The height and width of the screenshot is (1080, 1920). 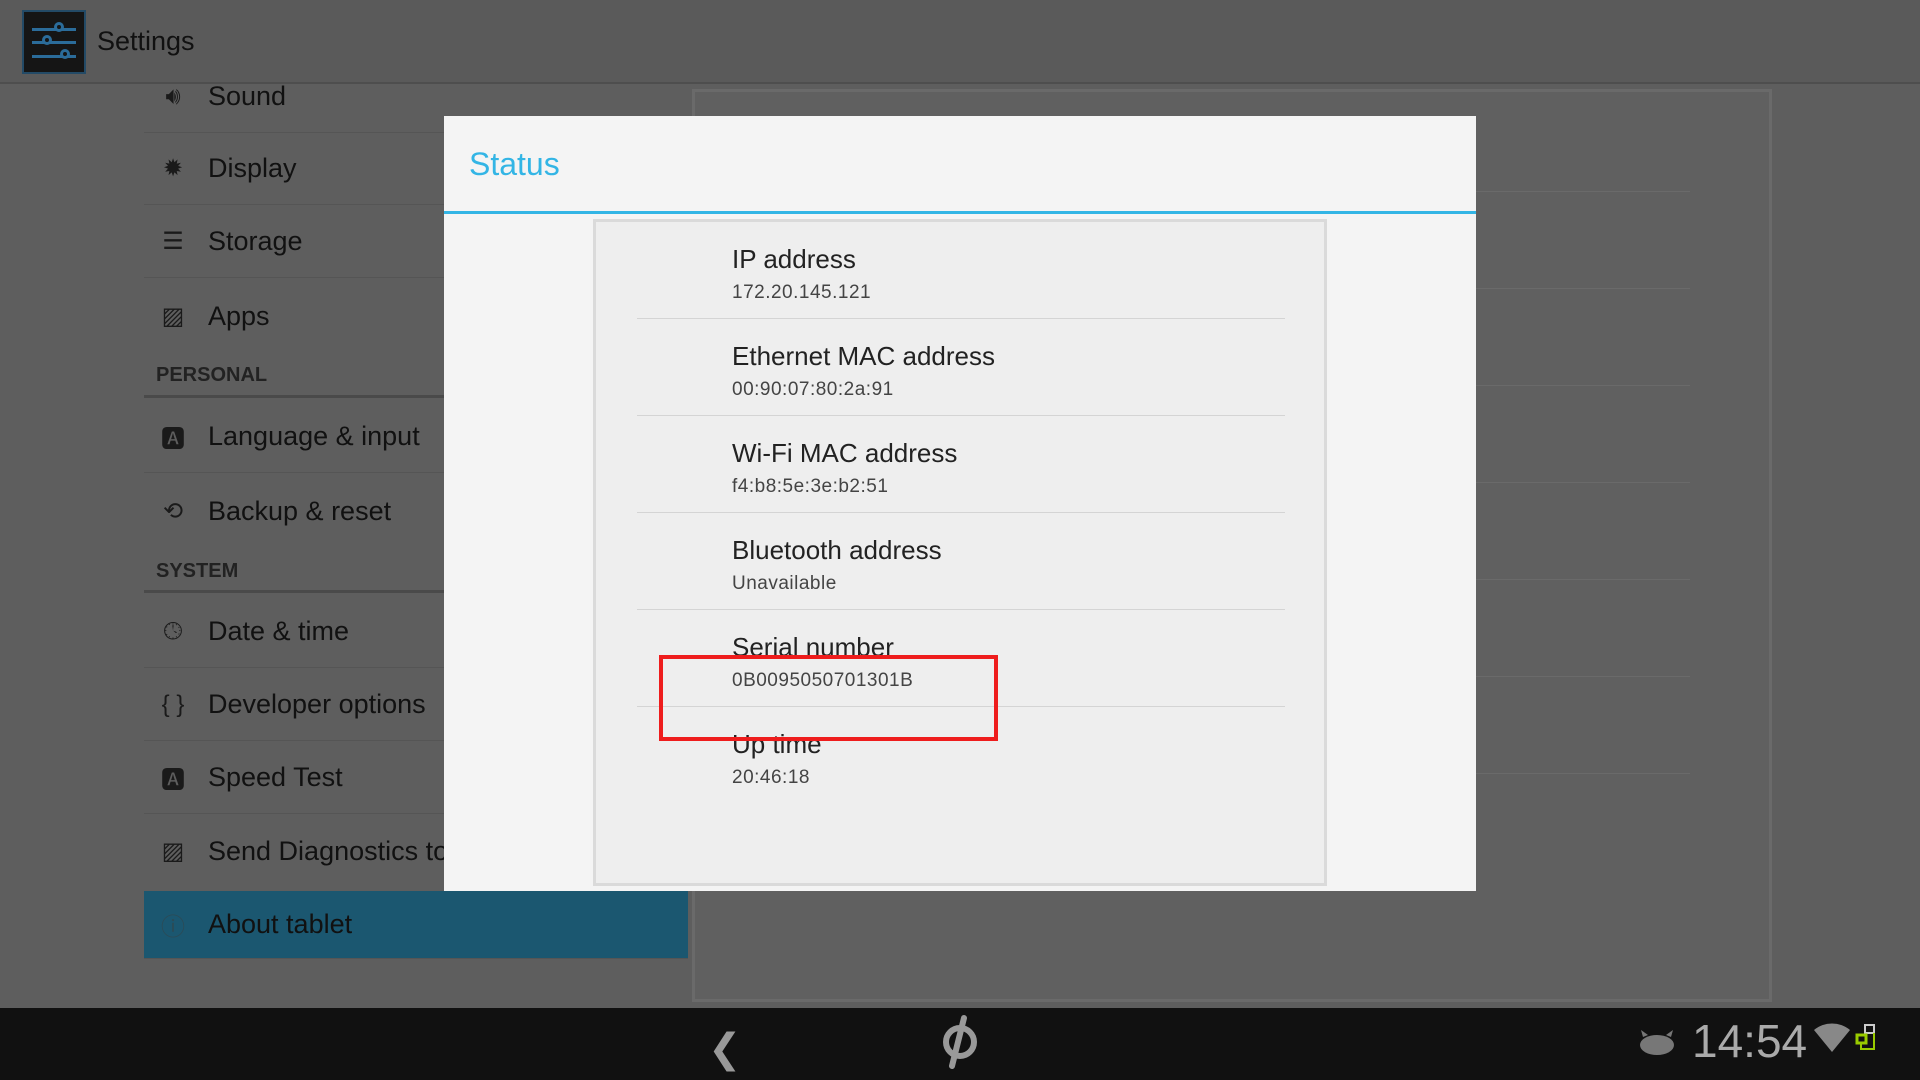 I want to click on item-title: Ethernet MAC address, so click(x=864, y=356).